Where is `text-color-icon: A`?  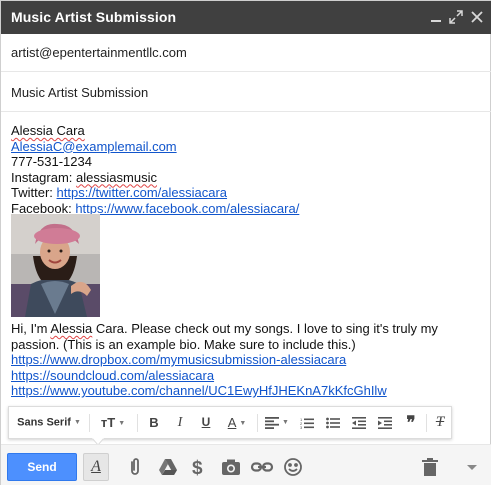
text-color-icon: A is located at coordinates (232, 422).